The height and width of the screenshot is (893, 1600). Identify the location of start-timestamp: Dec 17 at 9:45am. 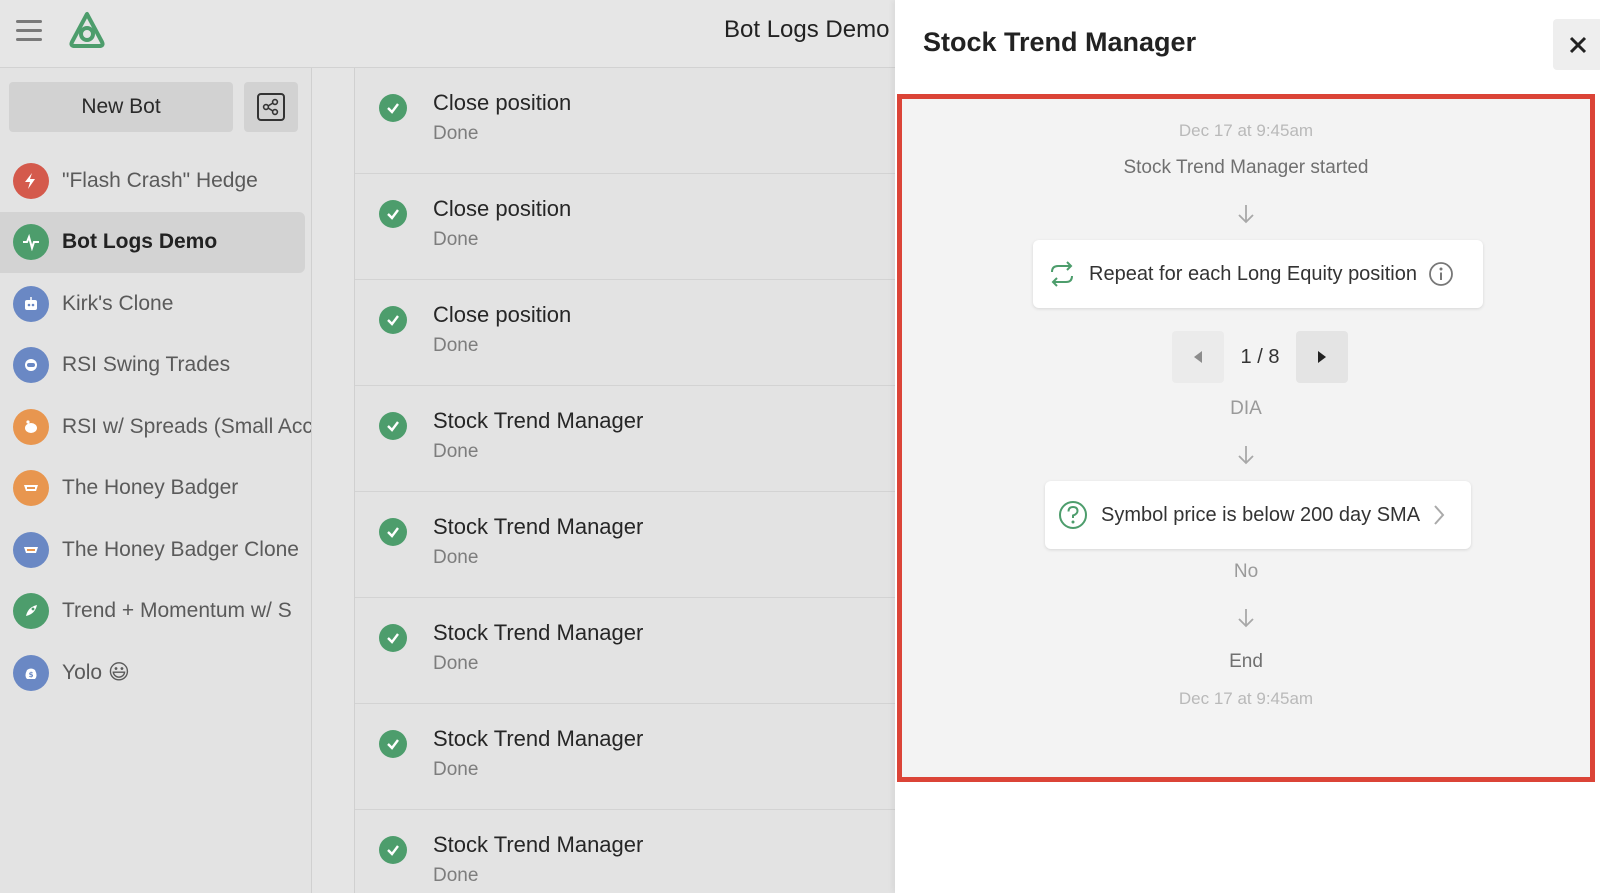
(1246, 130).